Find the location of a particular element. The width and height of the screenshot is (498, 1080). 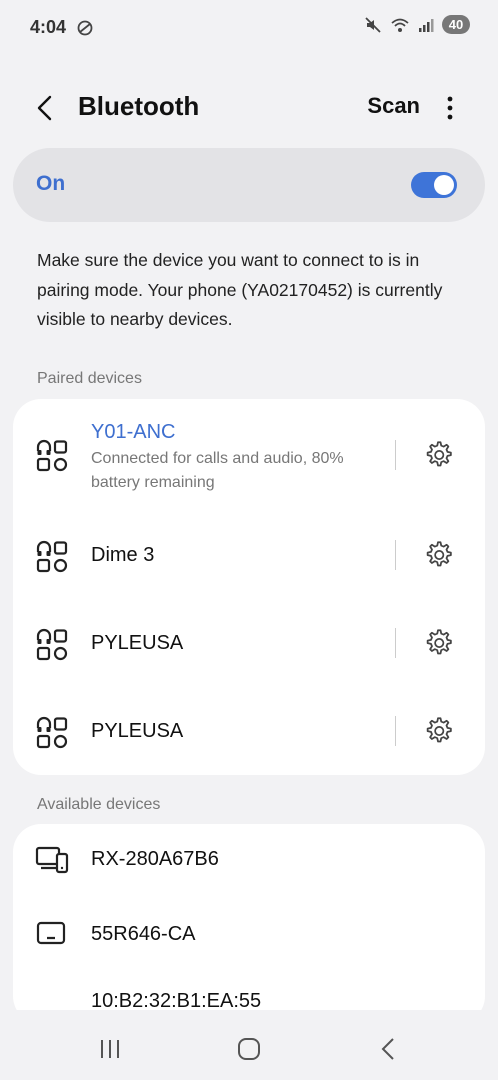

page-title: Bluetooth is located at coordinates (139, 106).